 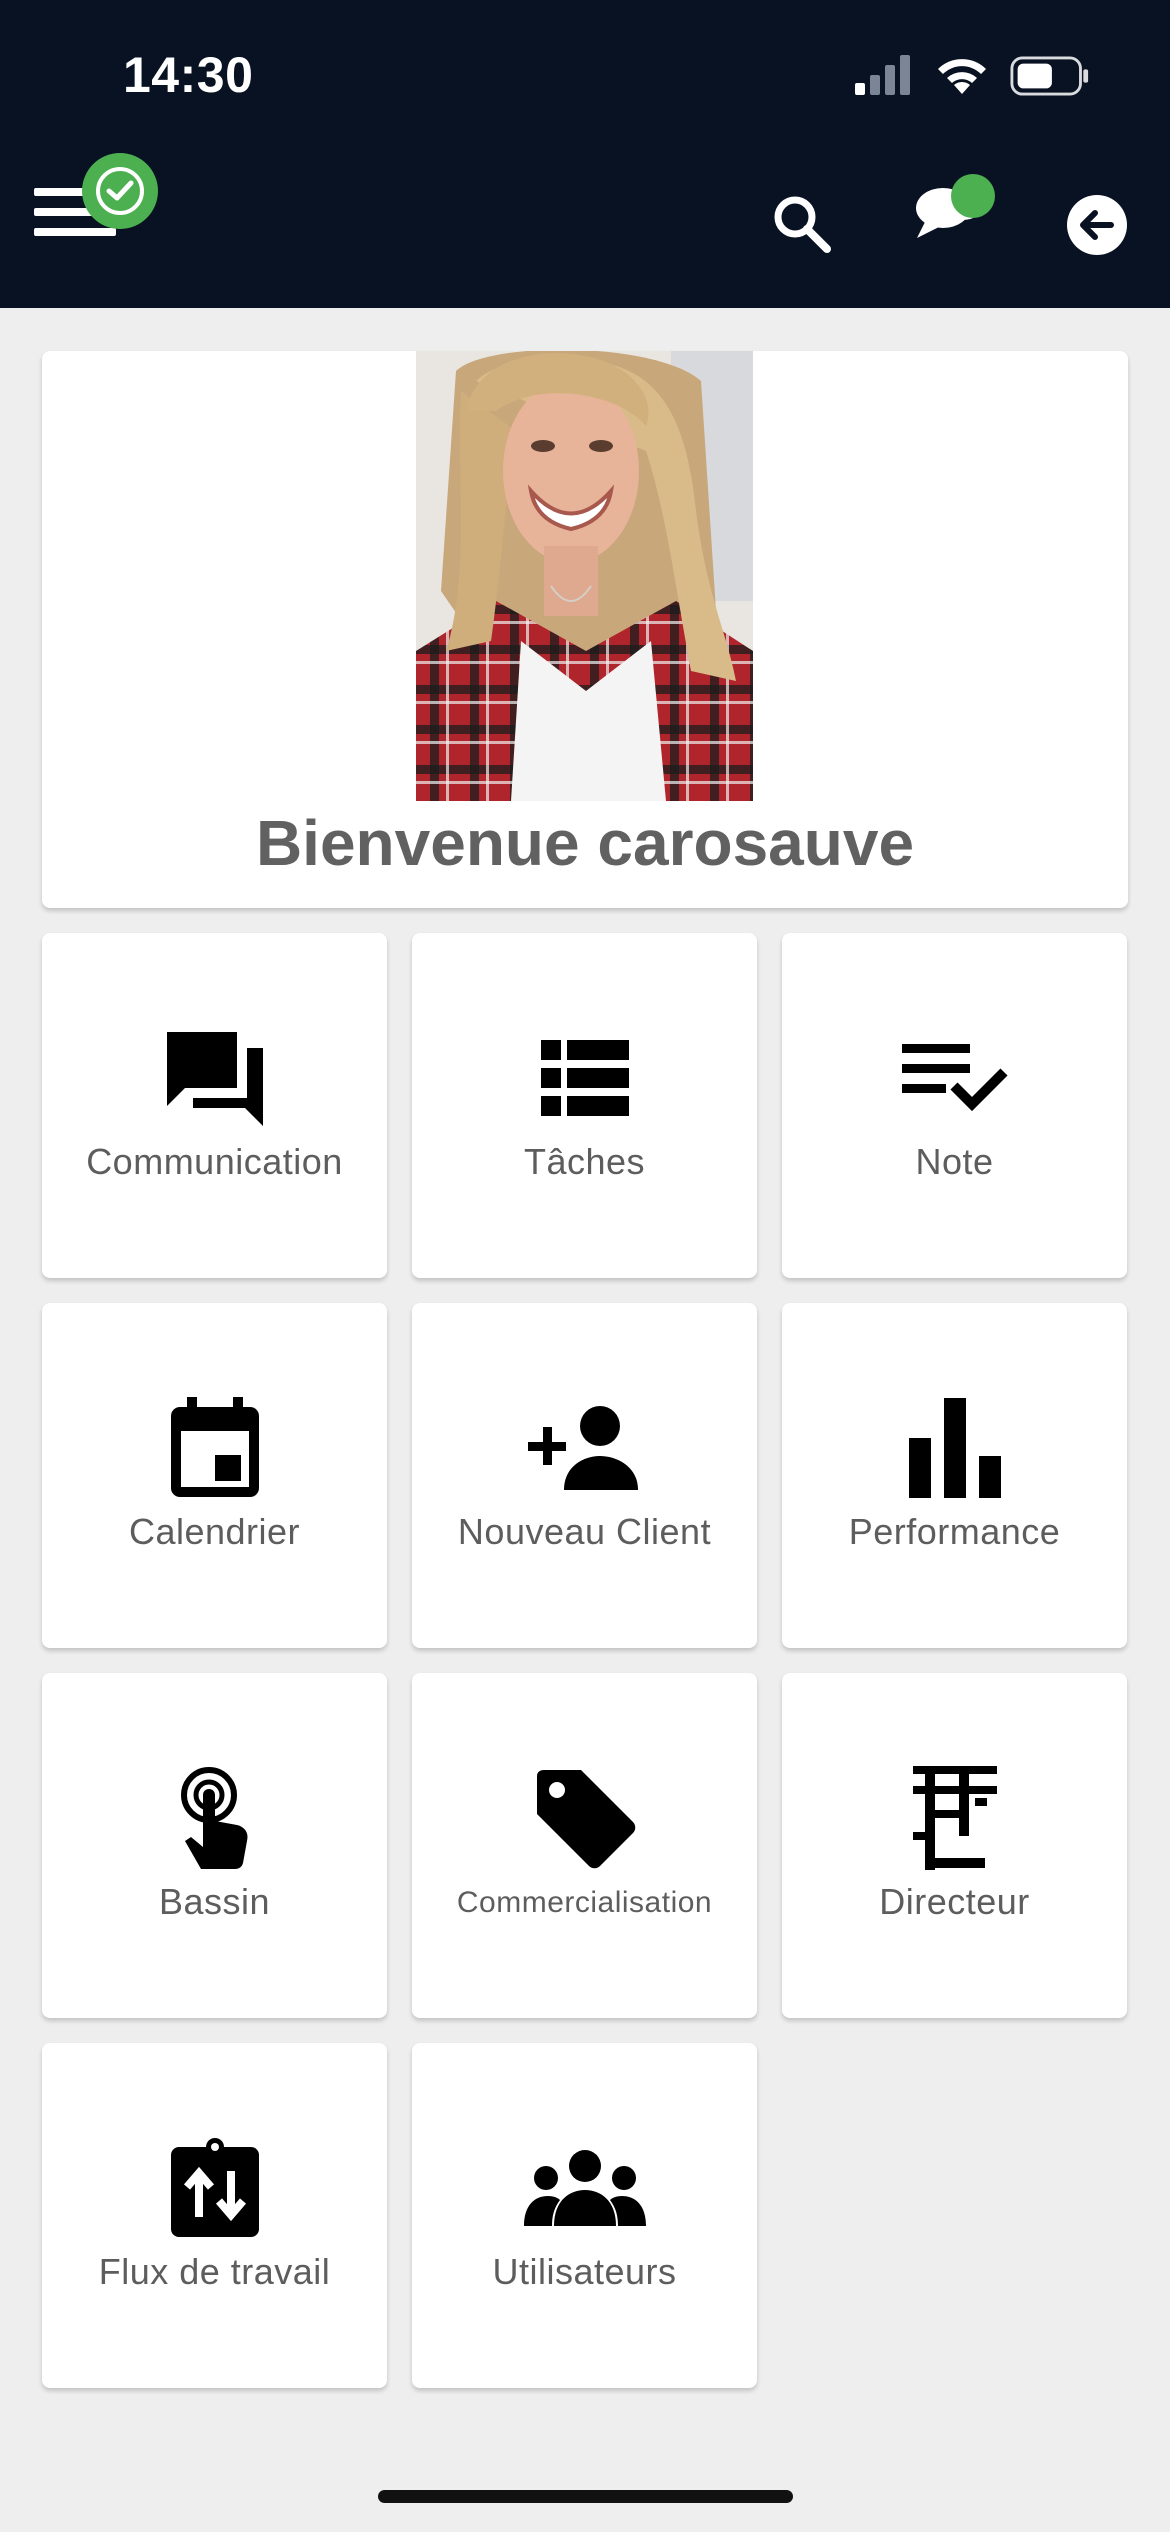 I want to click on tile-label: Communication, so click(x=214, y=1161).